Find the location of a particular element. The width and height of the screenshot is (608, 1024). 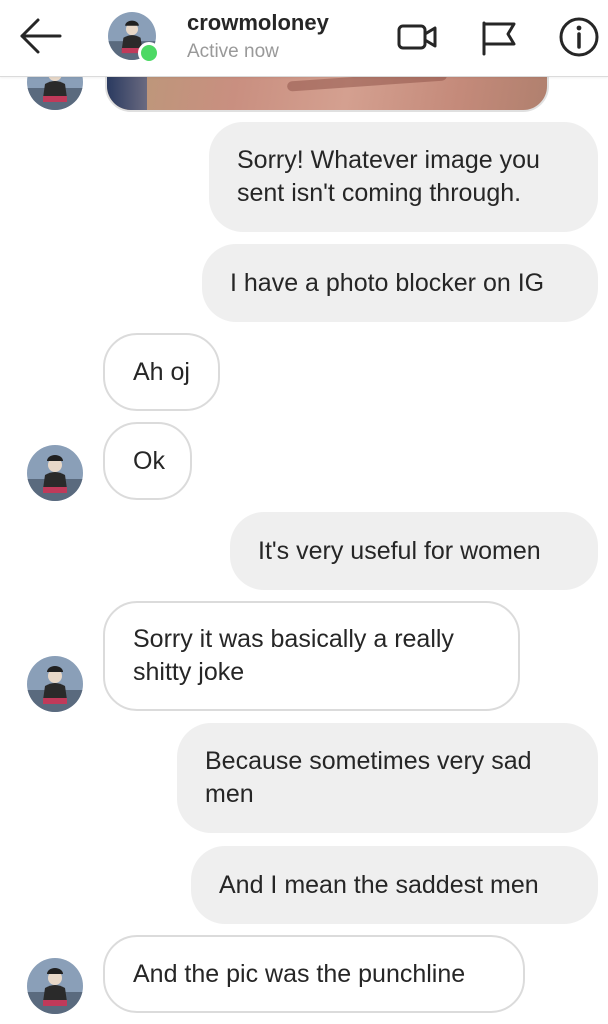

report-button is located at coordinates (499, 37).